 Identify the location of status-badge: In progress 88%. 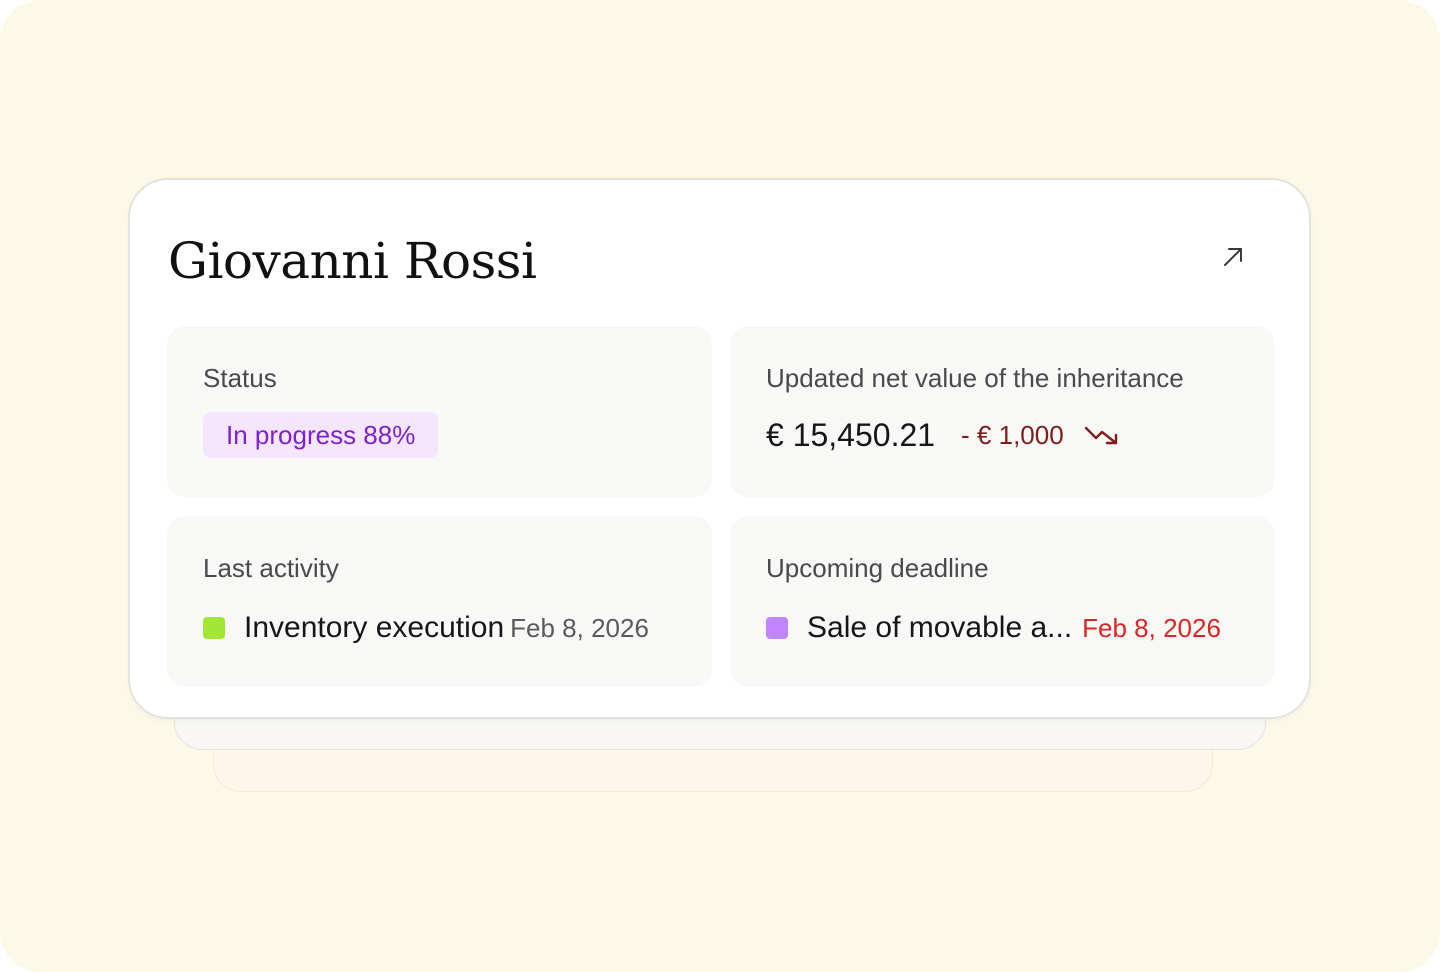
(321, 435).